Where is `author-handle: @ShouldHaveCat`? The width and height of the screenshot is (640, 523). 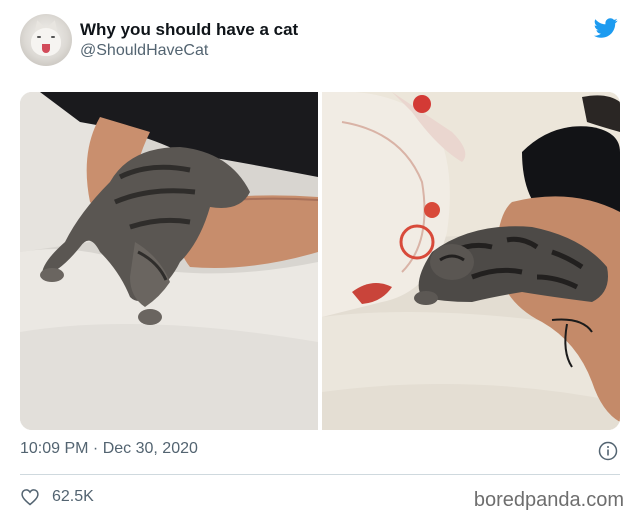 author-handle: @ShouldHaveCat is located at coordinates (144, 51).